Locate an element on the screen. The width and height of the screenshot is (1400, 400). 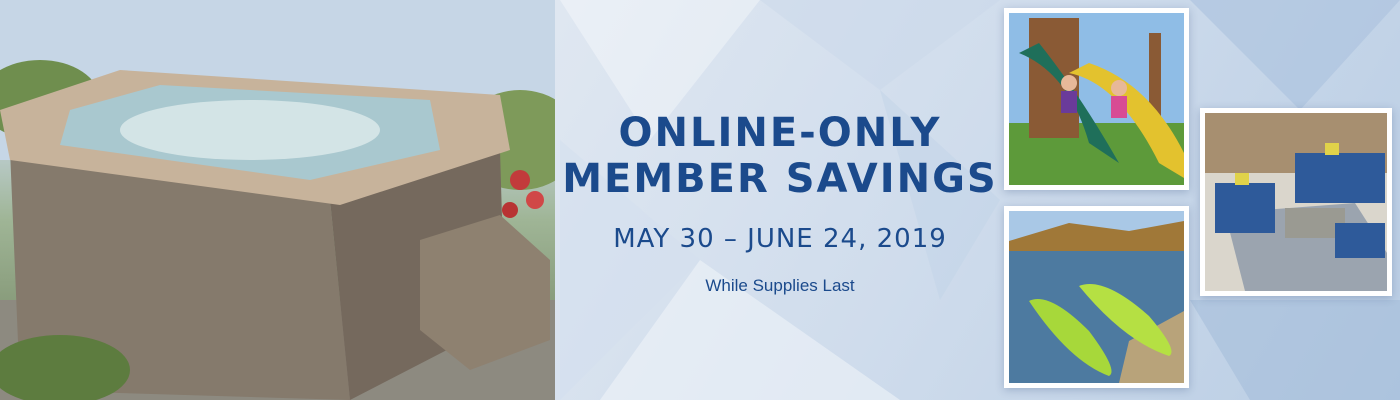
promo-dates: MAY 30 – JUNE 24, 2019 is located at coordinates (780, 239).